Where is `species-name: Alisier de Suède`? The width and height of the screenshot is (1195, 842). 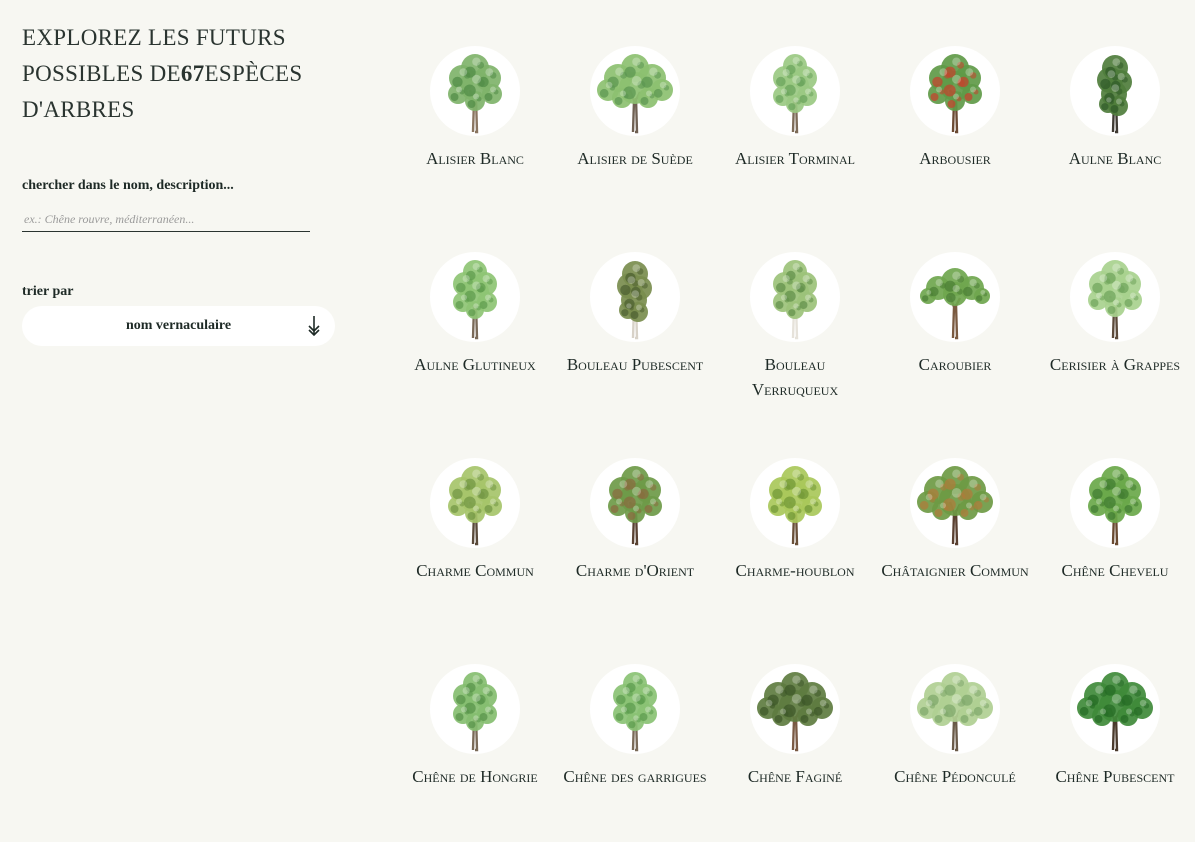 species-name: Alisier de Suède is located at coordinates (635, 158).